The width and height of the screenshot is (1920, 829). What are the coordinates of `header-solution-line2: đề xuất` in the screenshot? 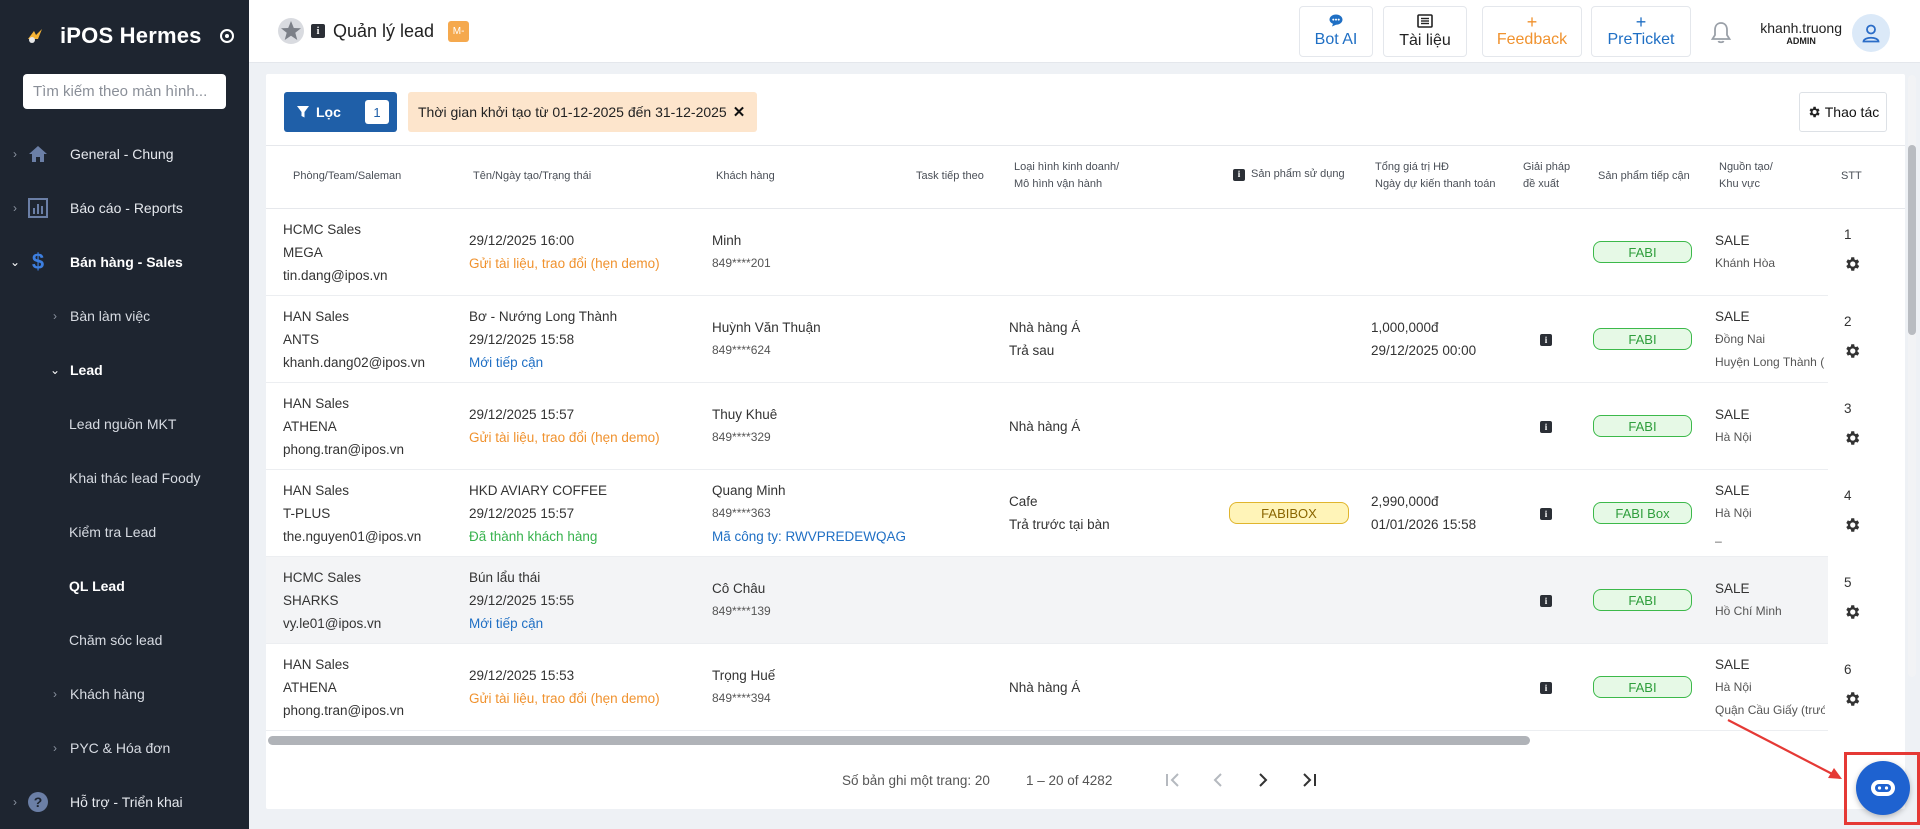 It's located at (1541, 184).